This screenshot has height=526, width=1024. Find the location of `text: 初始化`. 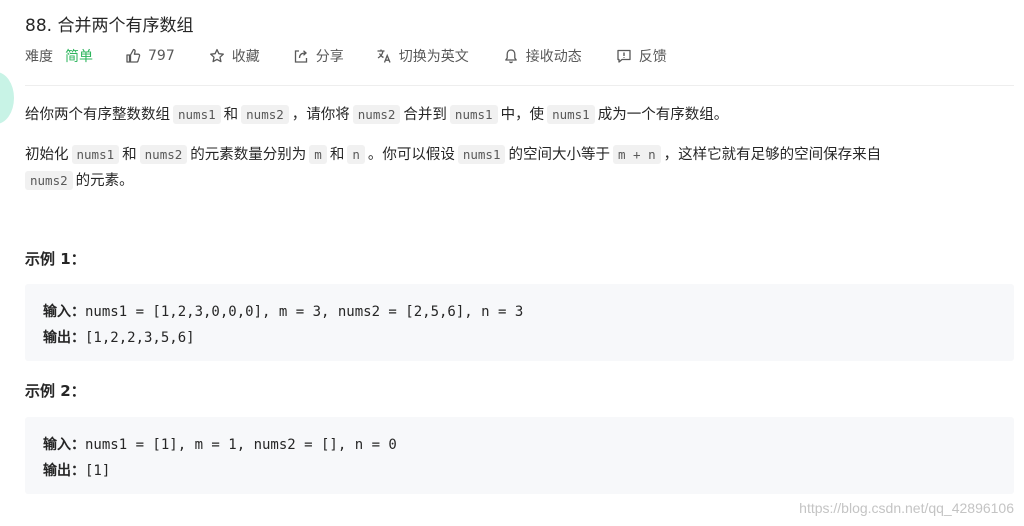

text: 初始化 is located at coordinates (47, 155).